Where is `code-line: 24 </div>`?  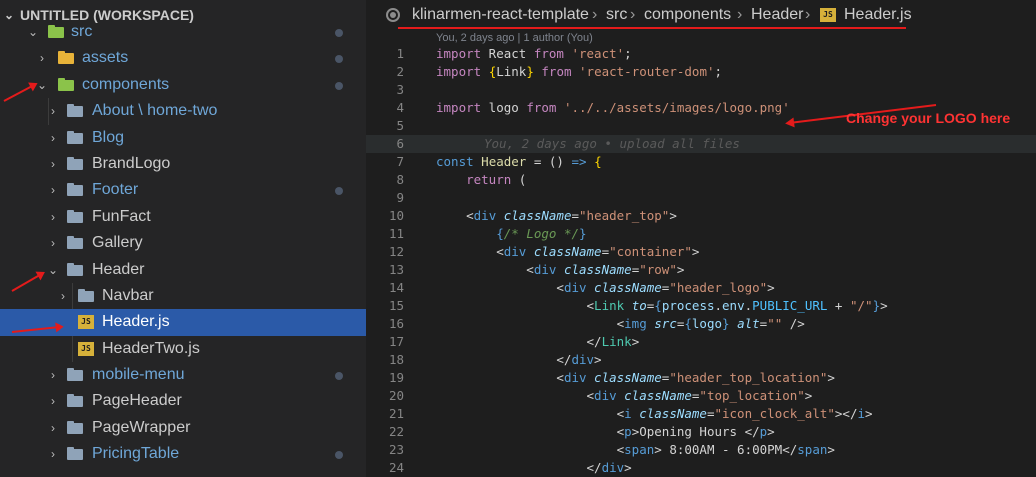 code-line: 24 </div> is located at coordinates (701, 468).